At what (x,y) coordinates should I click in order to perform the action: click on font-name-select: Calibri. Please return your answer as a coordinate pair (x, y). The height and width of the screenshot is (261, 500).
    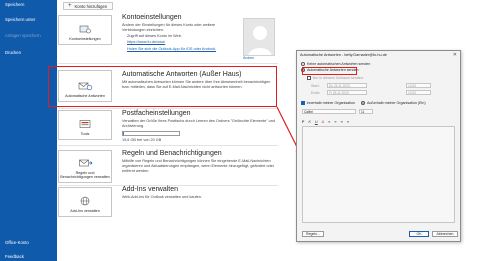
    Looking at the image, I should click on (329, 111).